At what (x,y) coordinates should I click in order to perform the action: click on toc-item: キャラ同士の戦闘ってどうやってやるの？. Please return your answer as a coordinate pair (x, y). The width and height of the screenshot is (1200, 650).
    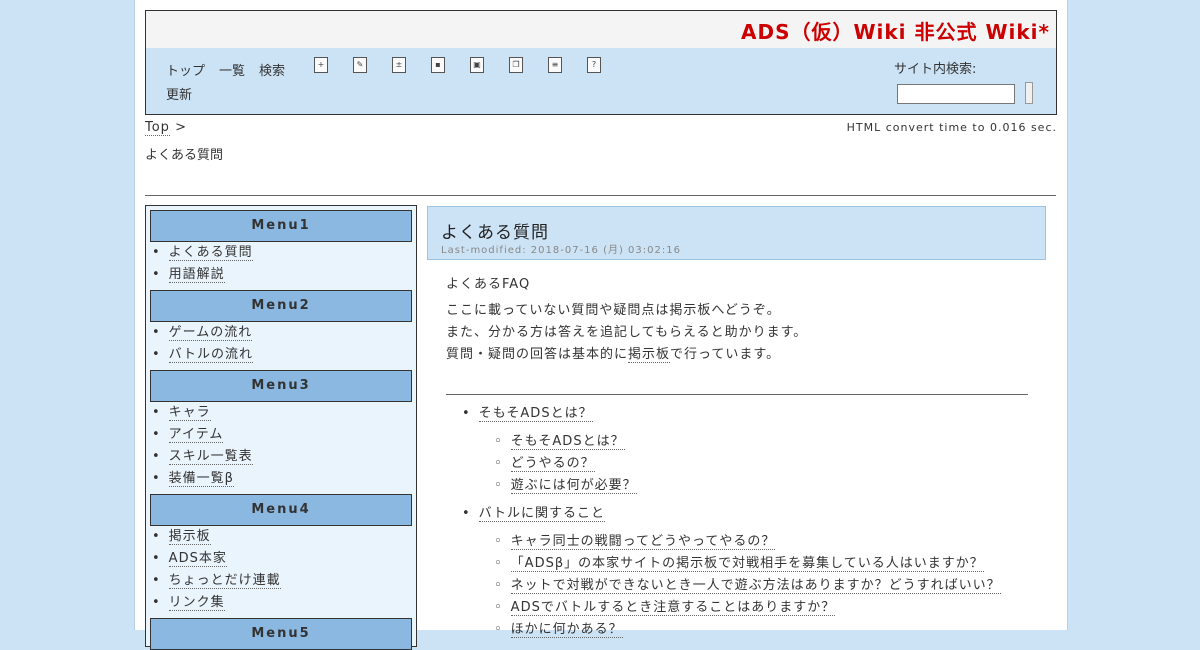
    Looking at the image, I should click on (770, 542).